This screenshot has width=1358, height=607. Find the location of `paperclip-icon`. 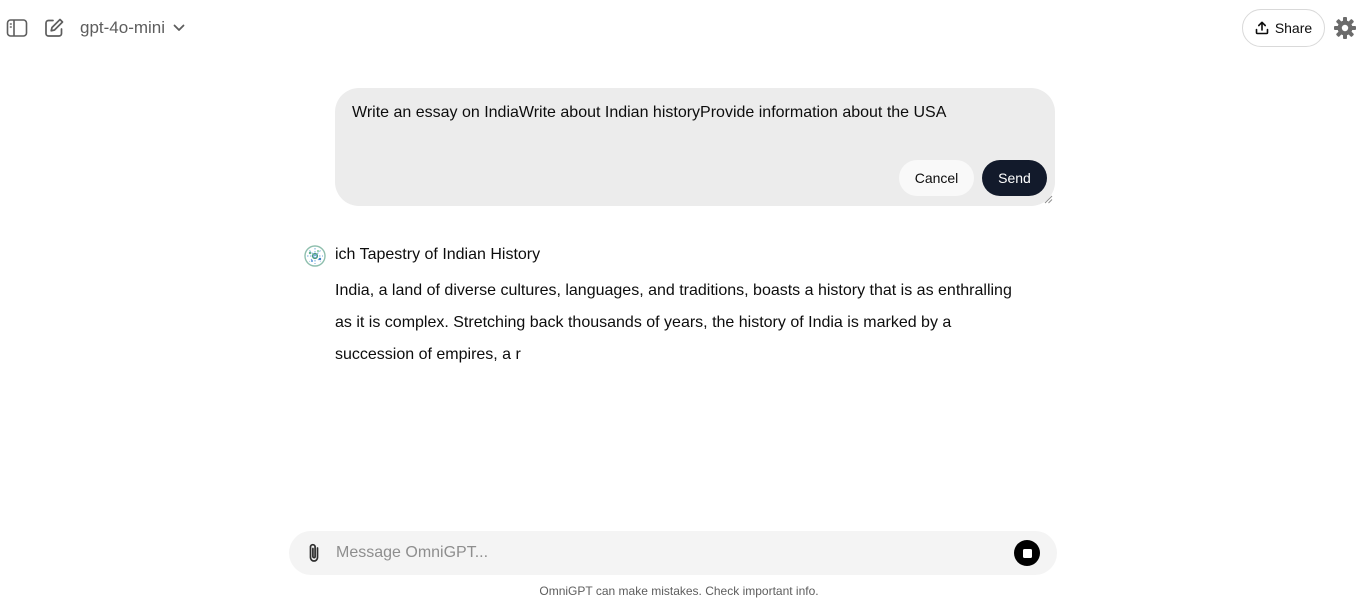

paperclip-icon is located at coordinates (314, 552).